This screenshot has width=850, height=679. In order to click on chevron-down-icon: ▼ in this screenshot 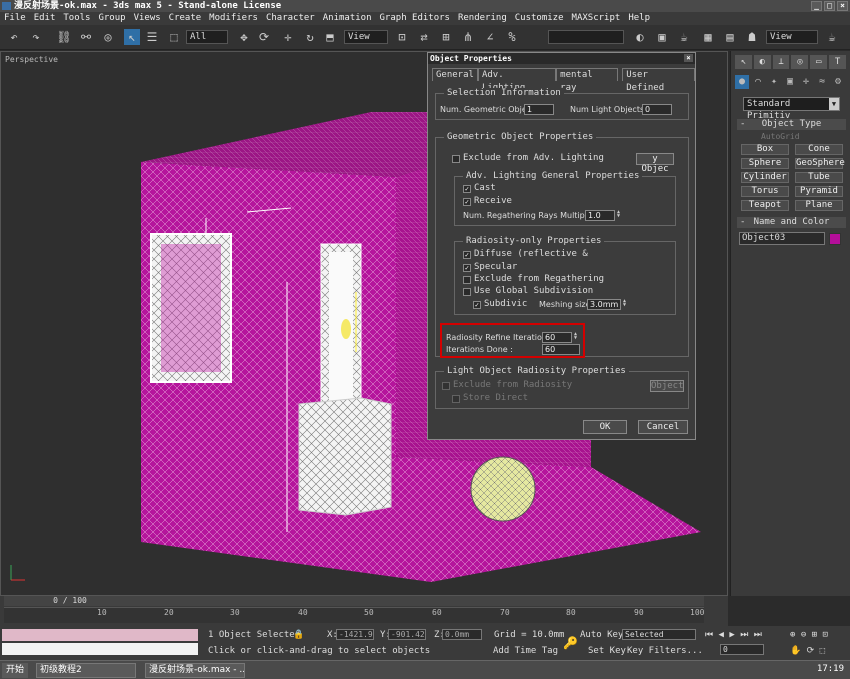, I will do `click(834, 104)`.